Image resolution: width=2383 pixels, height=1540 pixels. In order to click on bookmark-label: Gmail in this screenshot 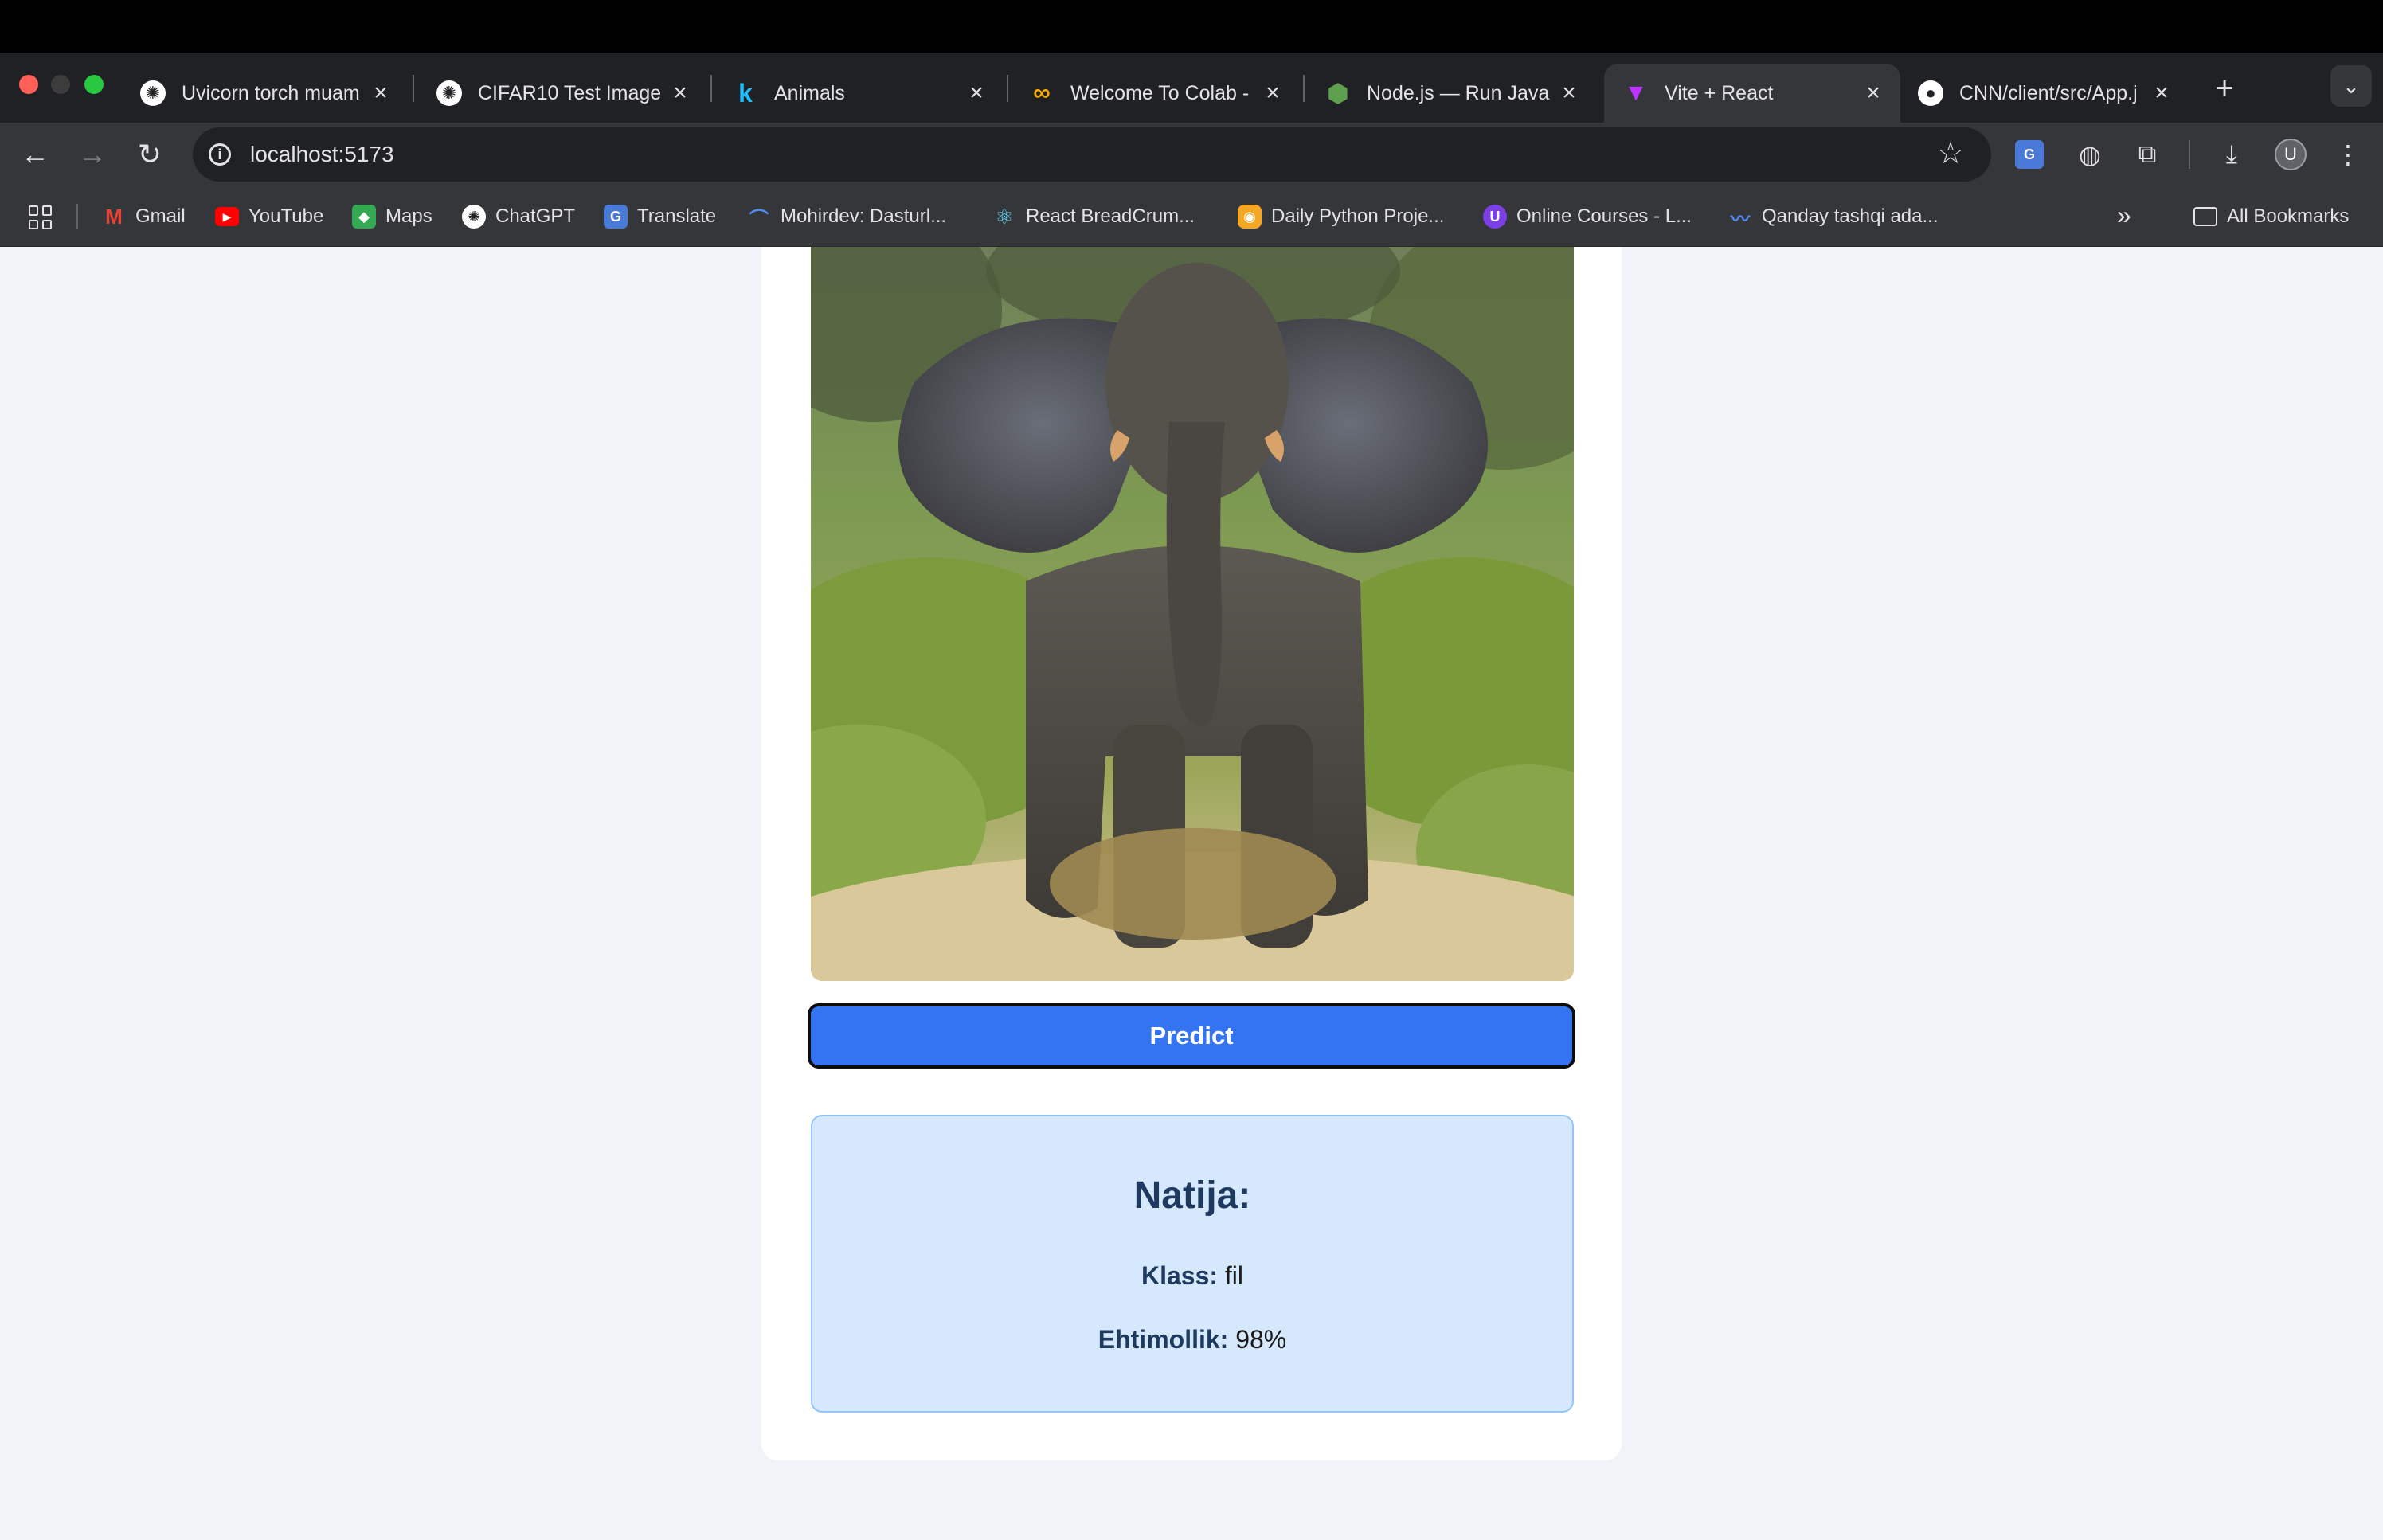, I will do `click(160, 216)`.